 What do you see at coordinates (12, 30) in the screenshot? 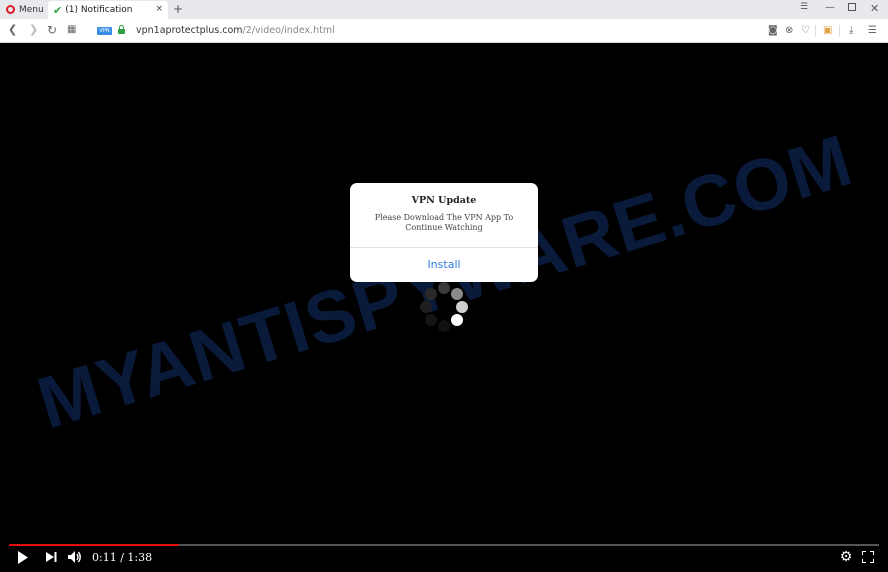
I see `back-icon: ❮` at bounding box center [12, 30].